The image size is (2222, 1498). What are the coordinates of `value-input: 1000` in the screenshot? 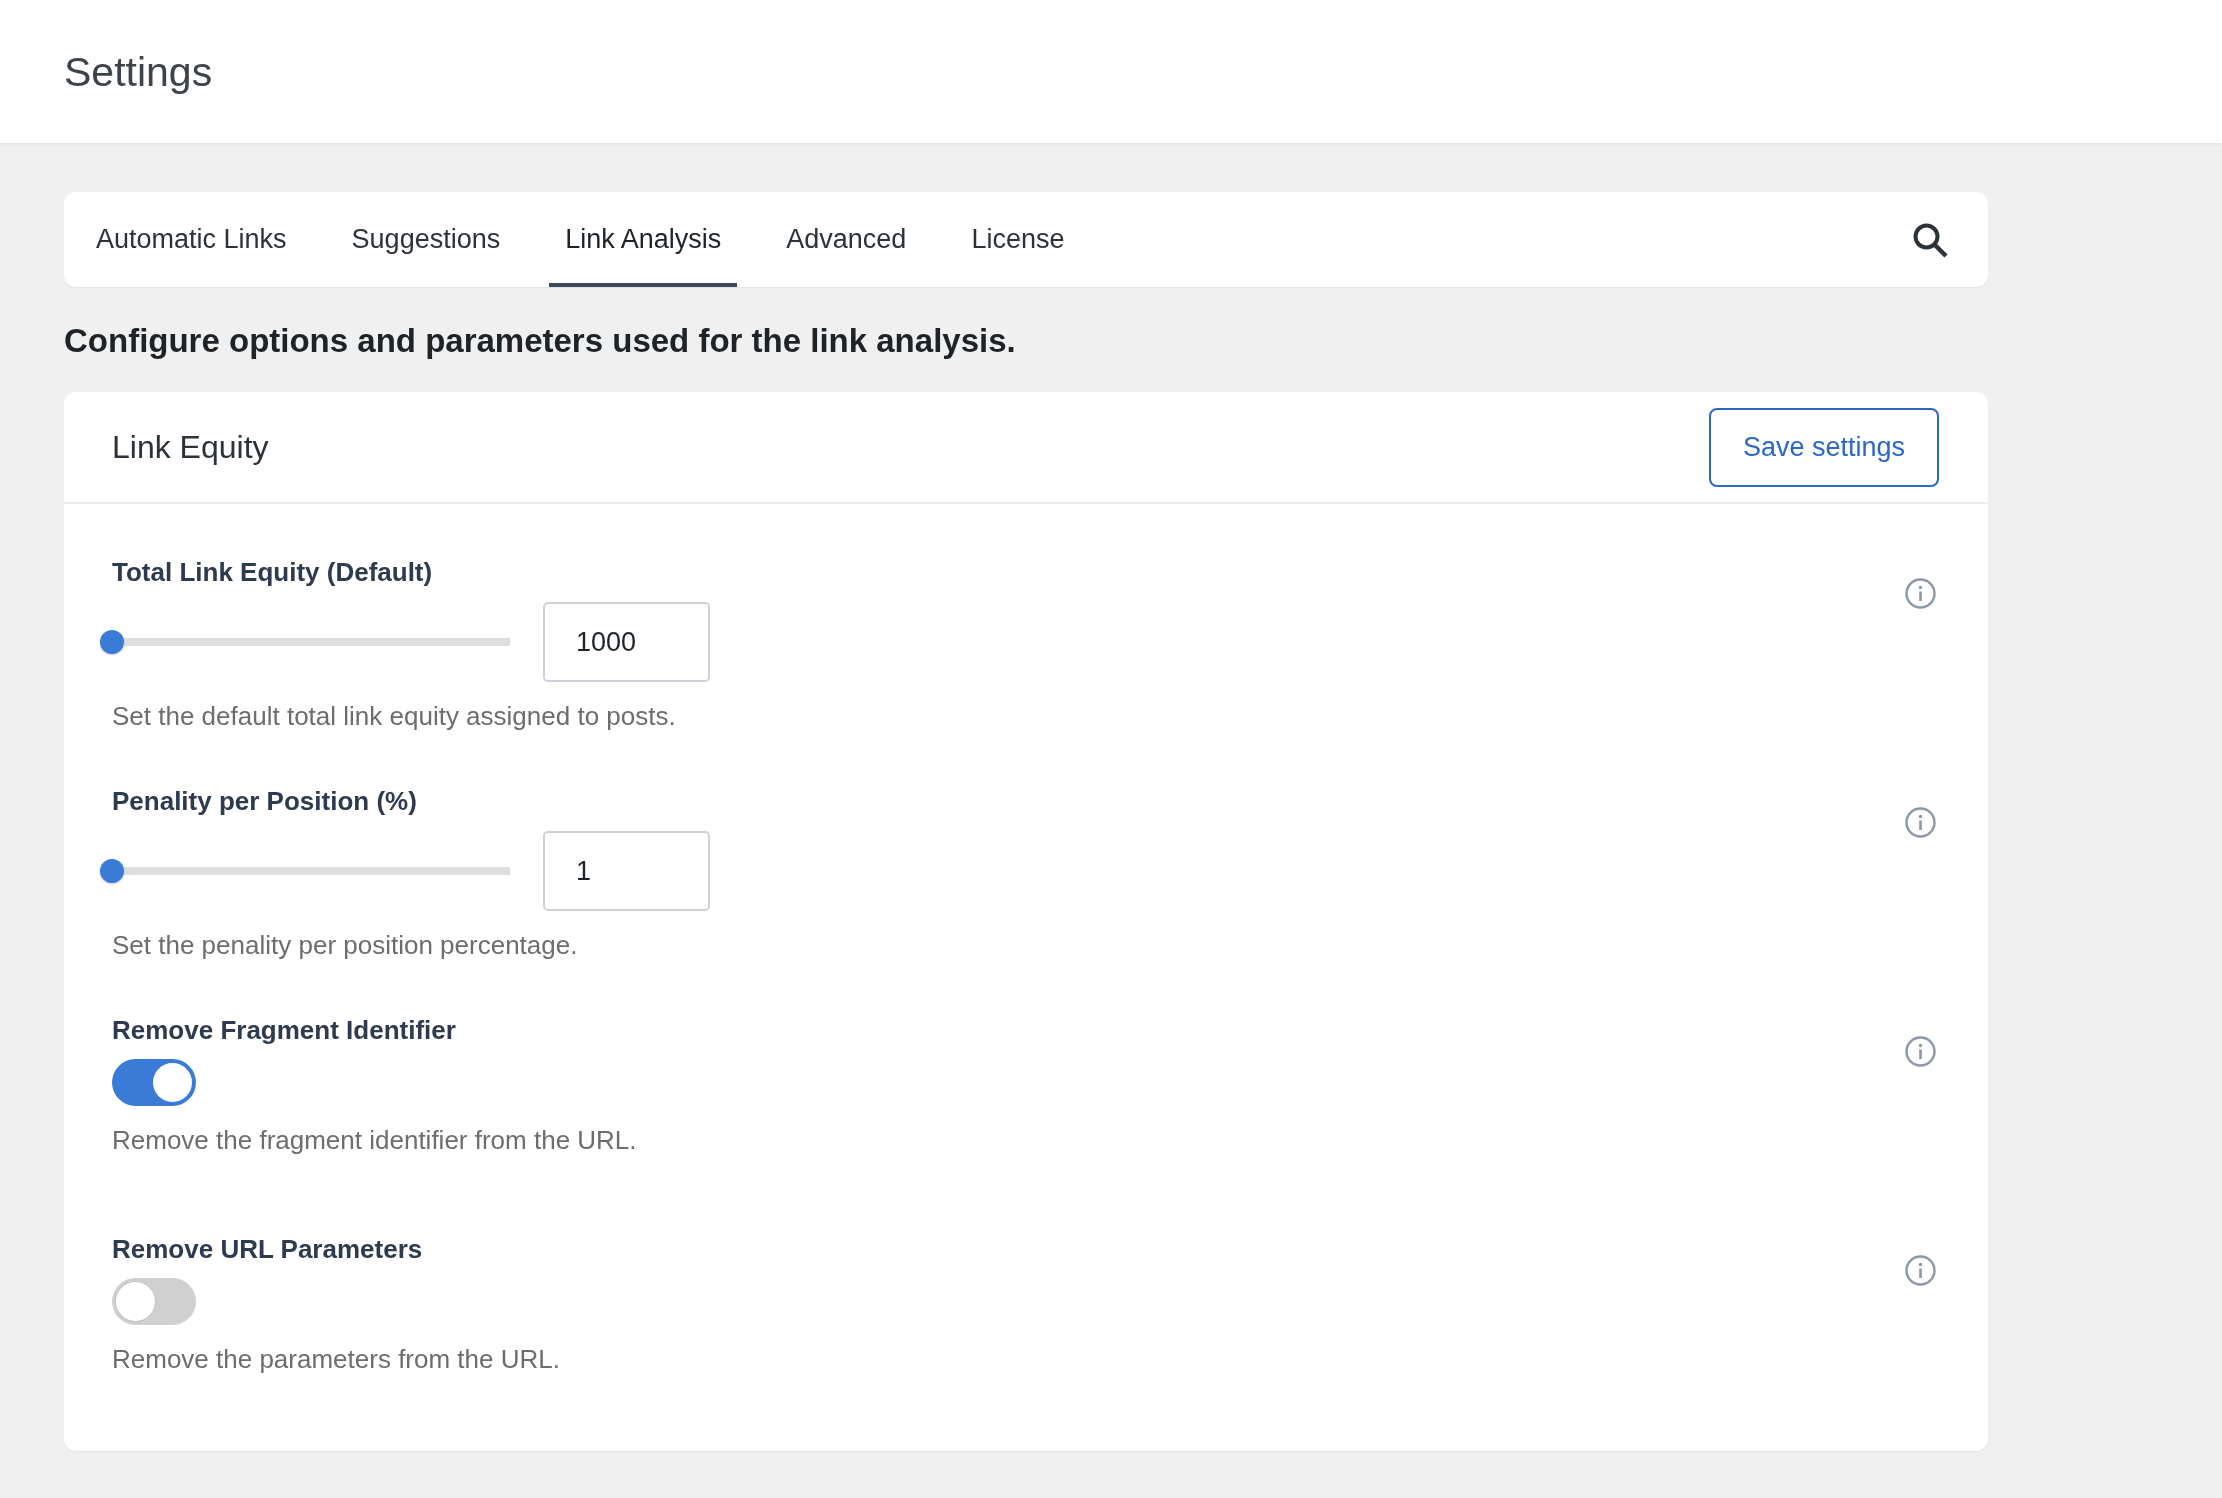 It's located at (626, 642).